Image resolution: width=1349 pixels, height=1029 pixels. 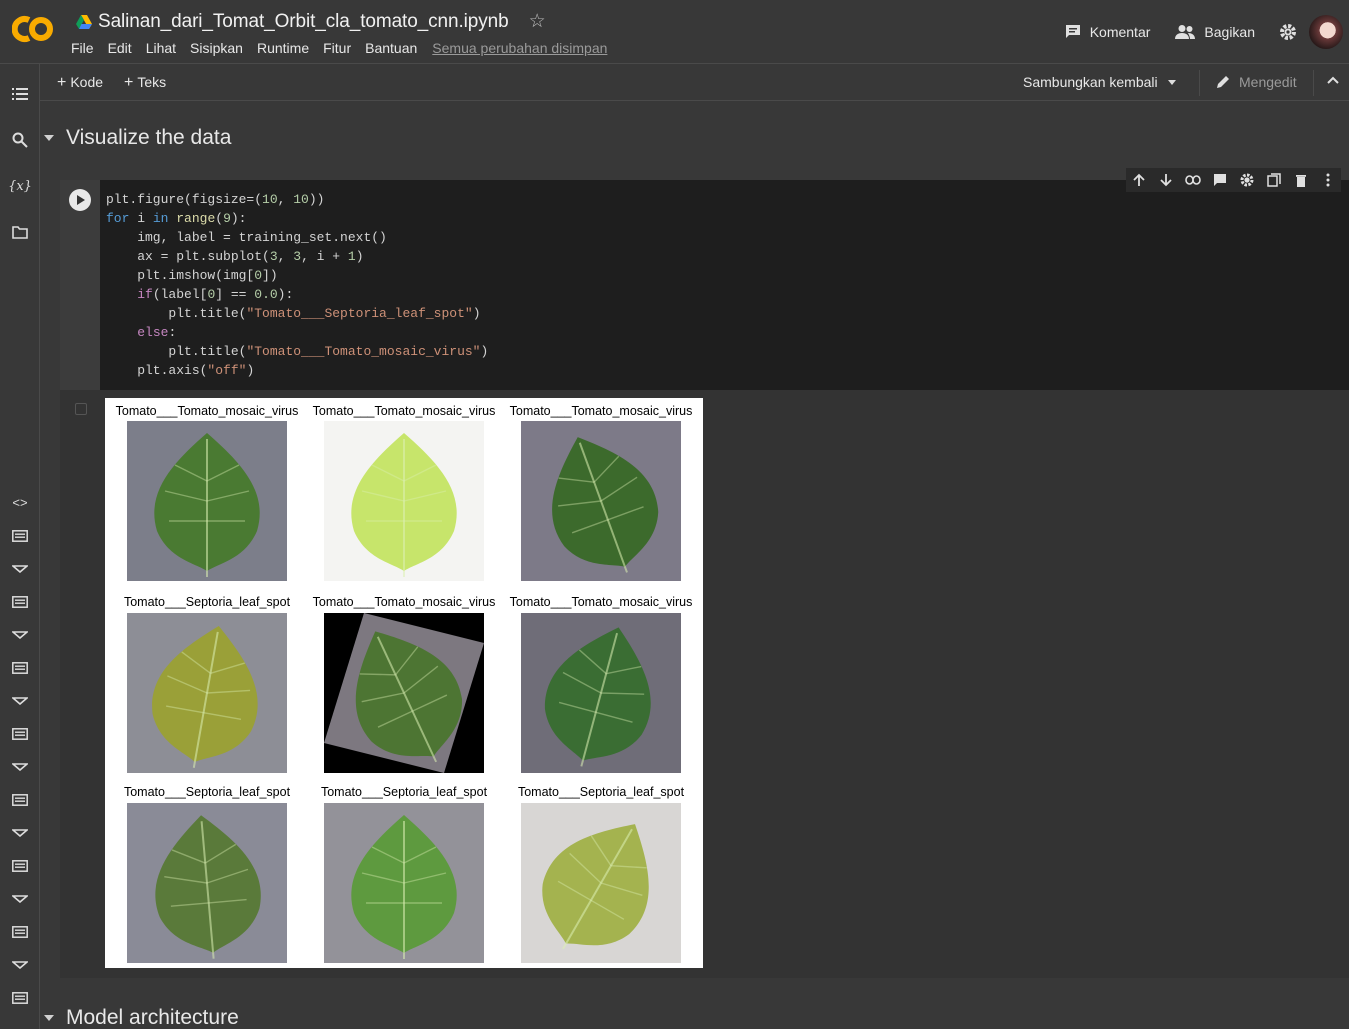 I want to click on chevron-up-icon, so click(x=1333, y=80).